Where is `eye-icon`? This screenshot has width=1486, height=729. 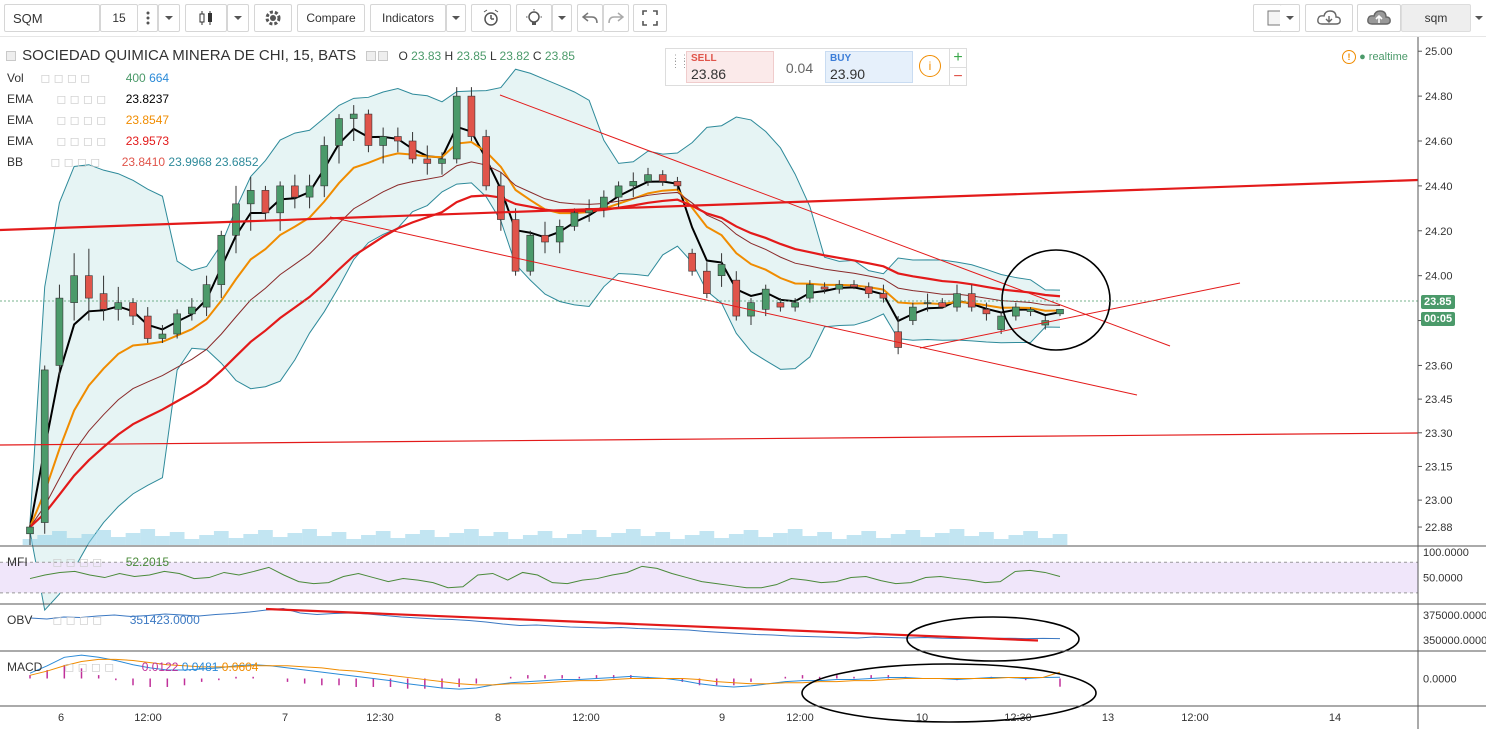
eye-icon is located at coordinates (383, 56).